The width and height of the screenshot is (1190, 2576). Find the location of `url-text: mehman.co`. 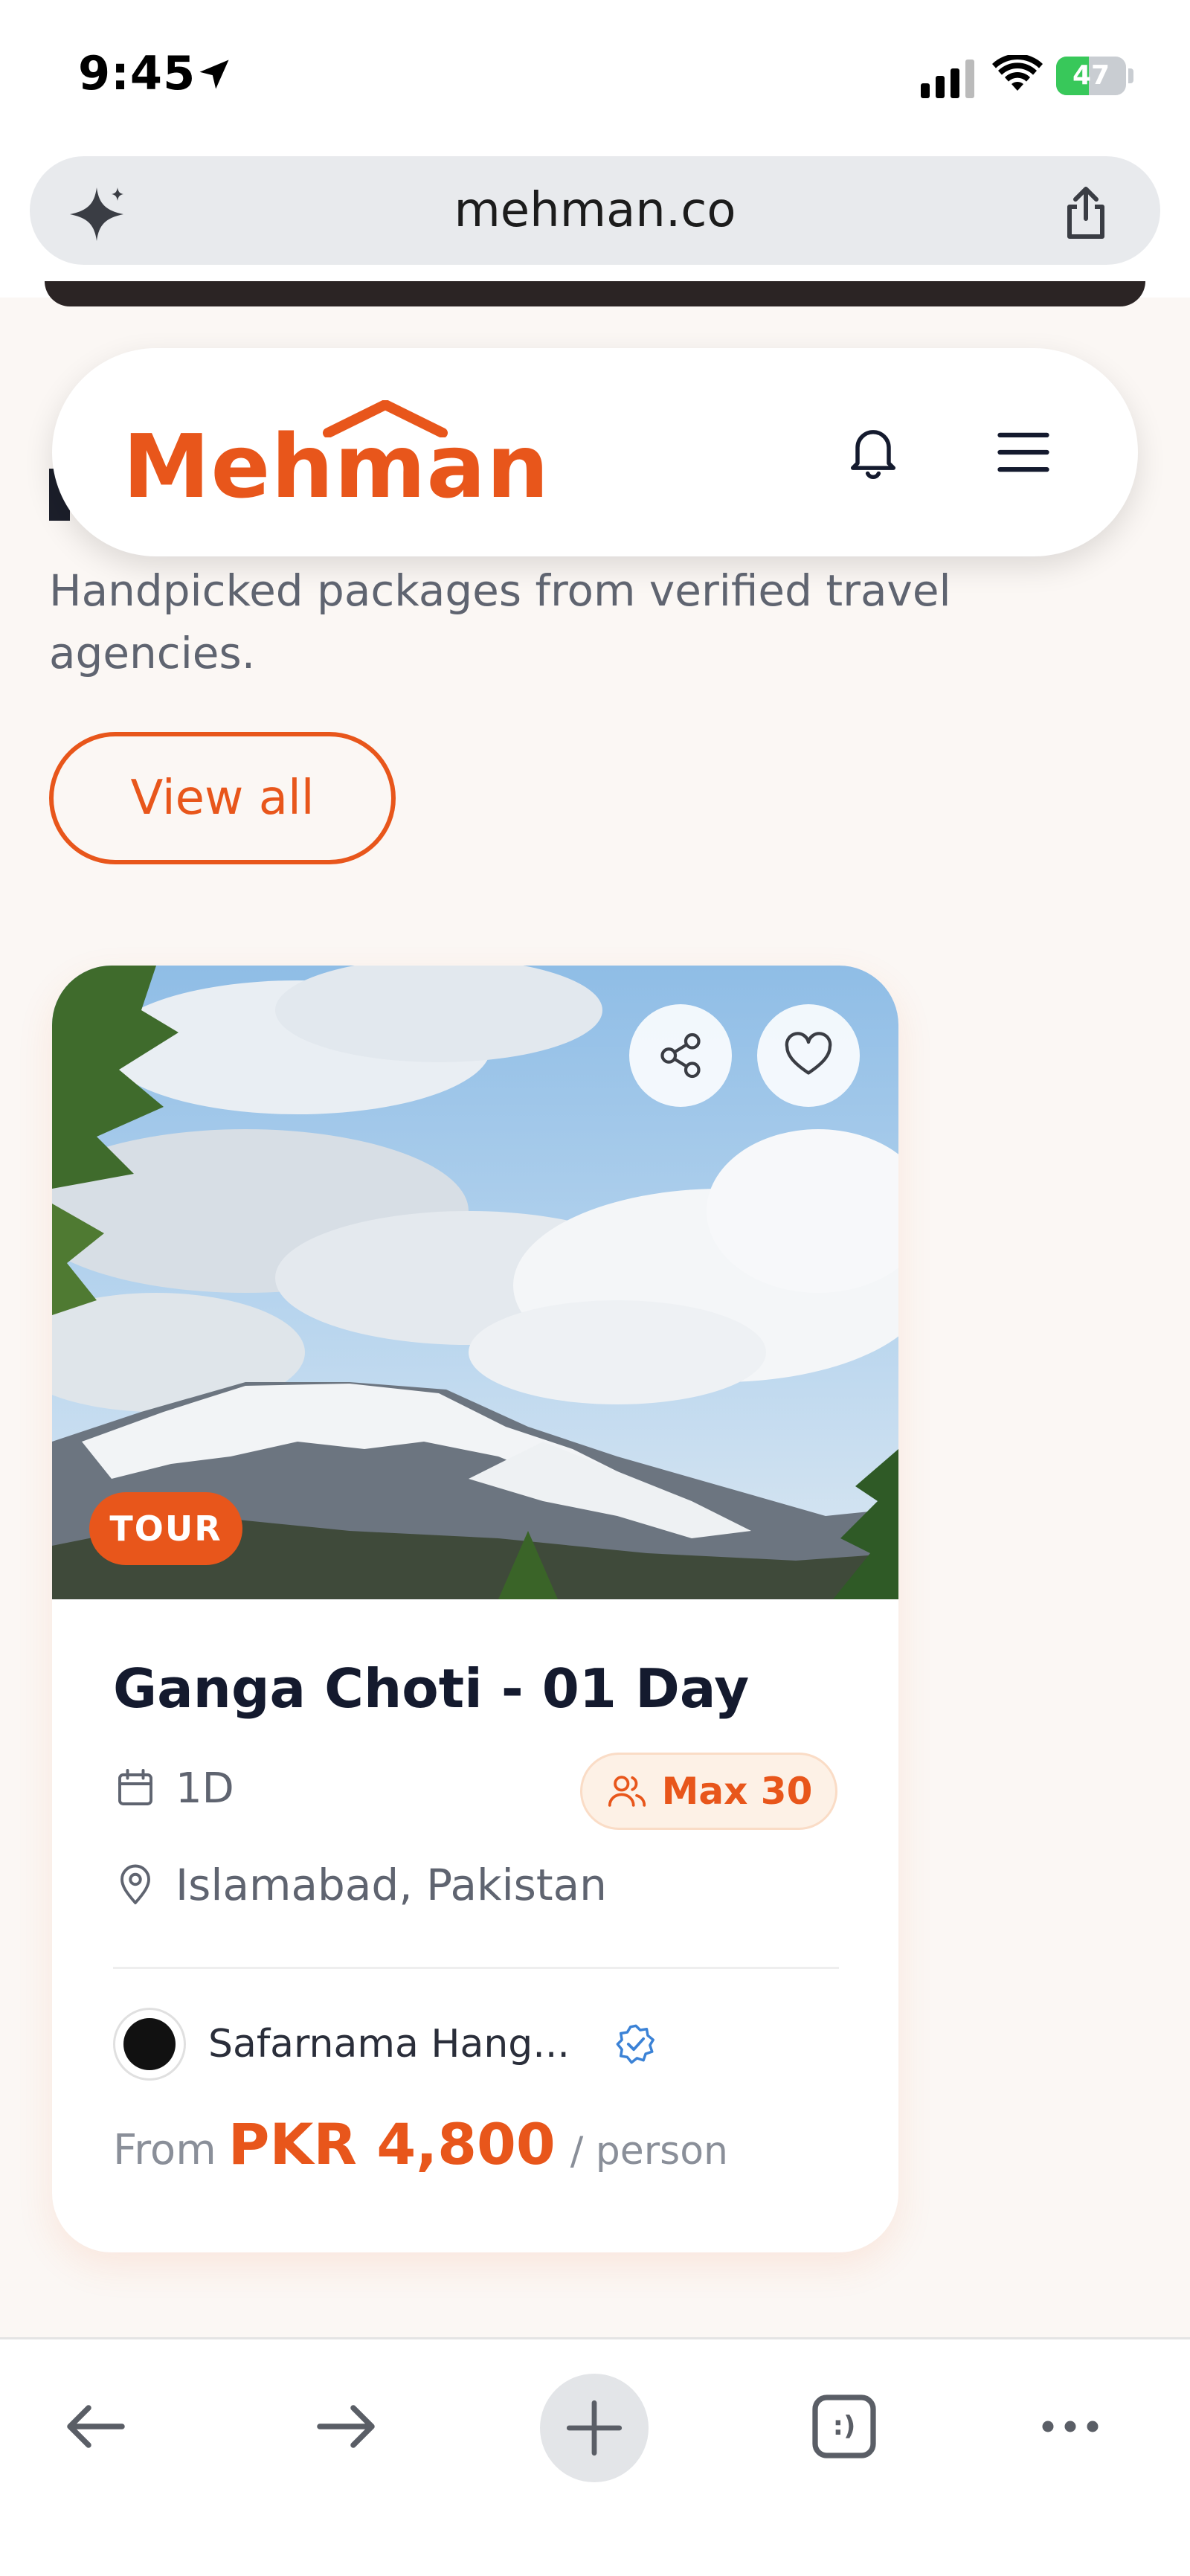

url-text: mehman.co is located at coordinates (595, 210).